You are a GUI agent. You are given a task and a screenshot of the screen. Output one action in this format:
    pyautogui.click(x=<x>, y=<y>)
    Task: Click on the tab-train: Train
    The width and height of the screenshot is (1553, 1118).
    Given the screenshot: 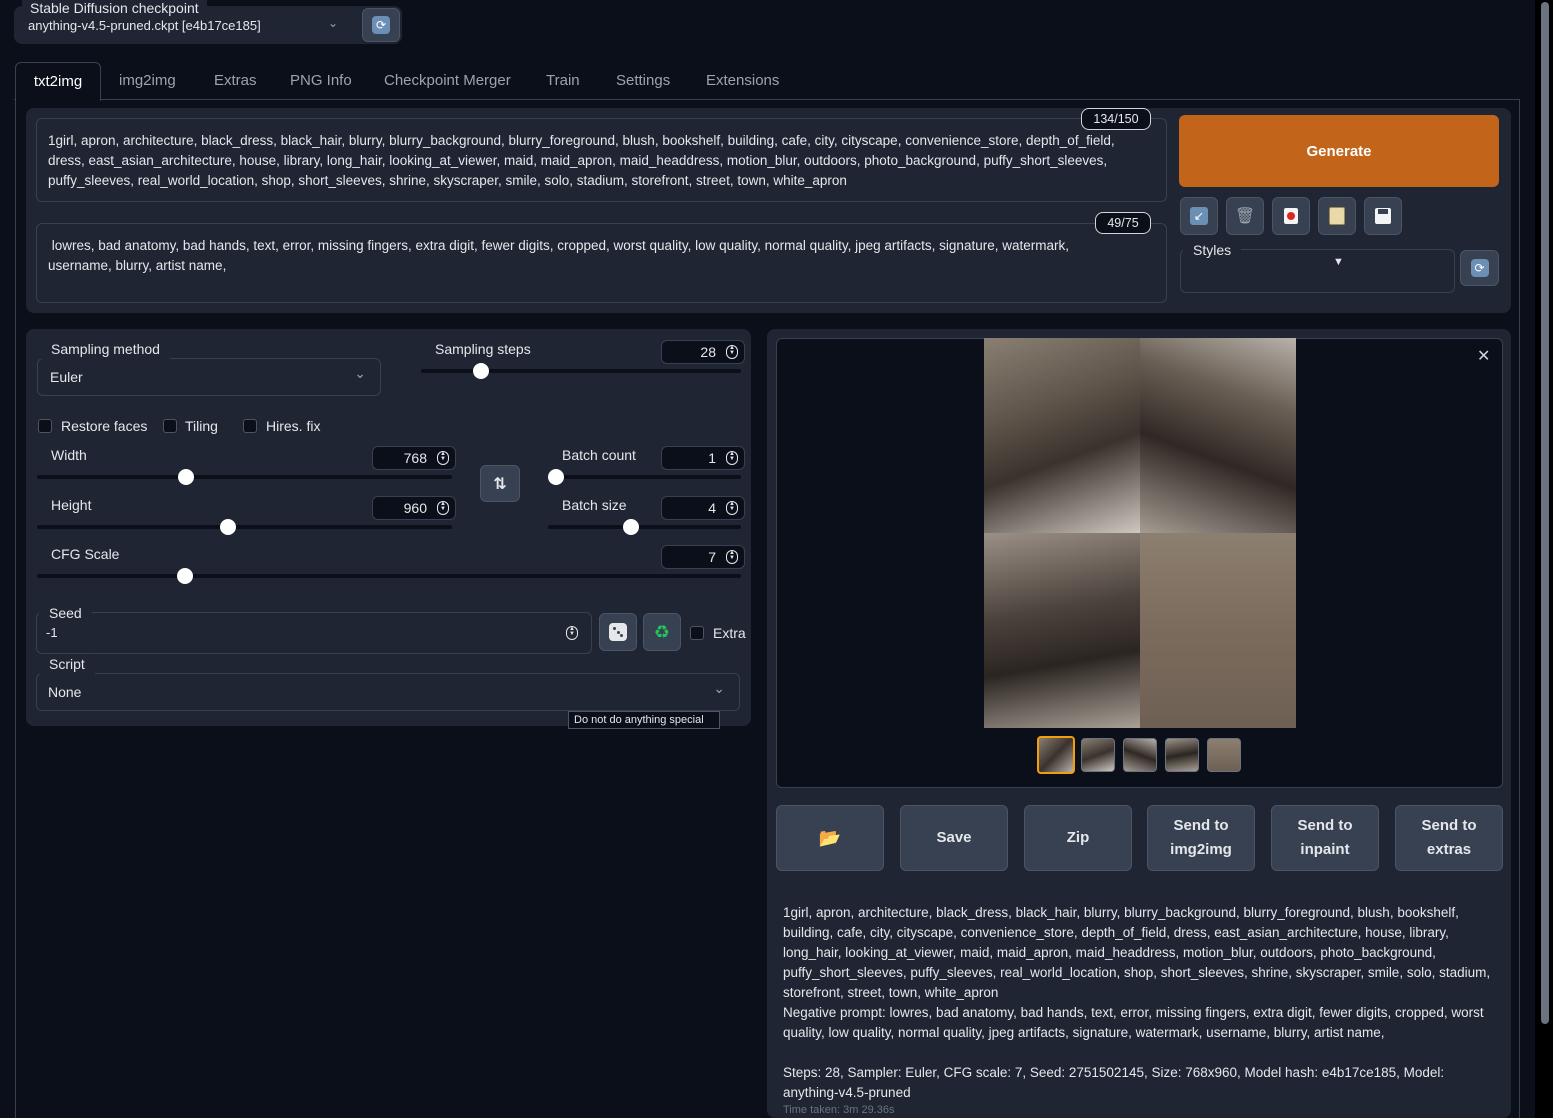 What is the action you would take?
    pyautogui.click(x=563, y=81)
    